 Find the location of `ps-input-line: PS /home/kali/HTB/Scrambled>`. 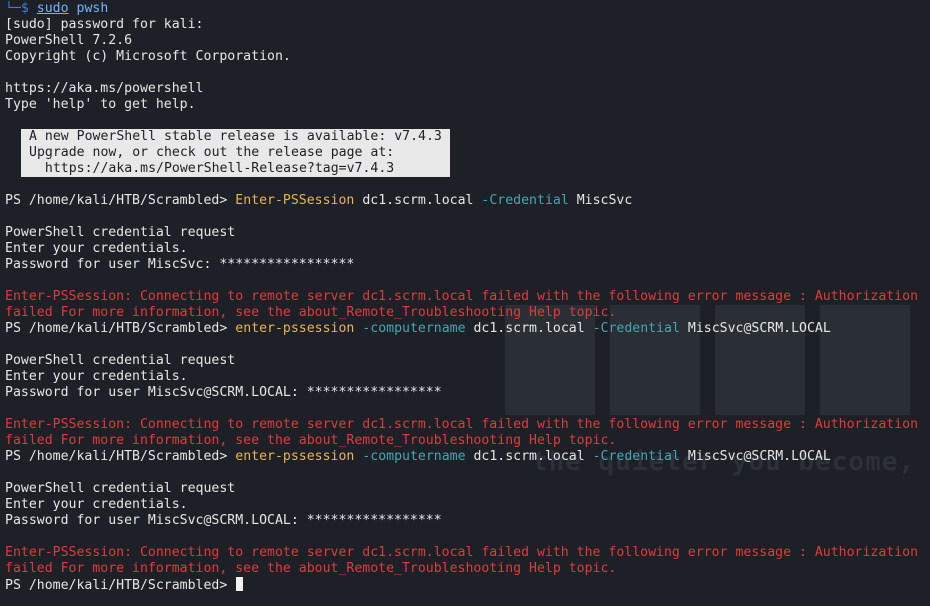

ps-input-line: PS /home/kali/HTB/Scrambled> is located at coordinates (467, 585).